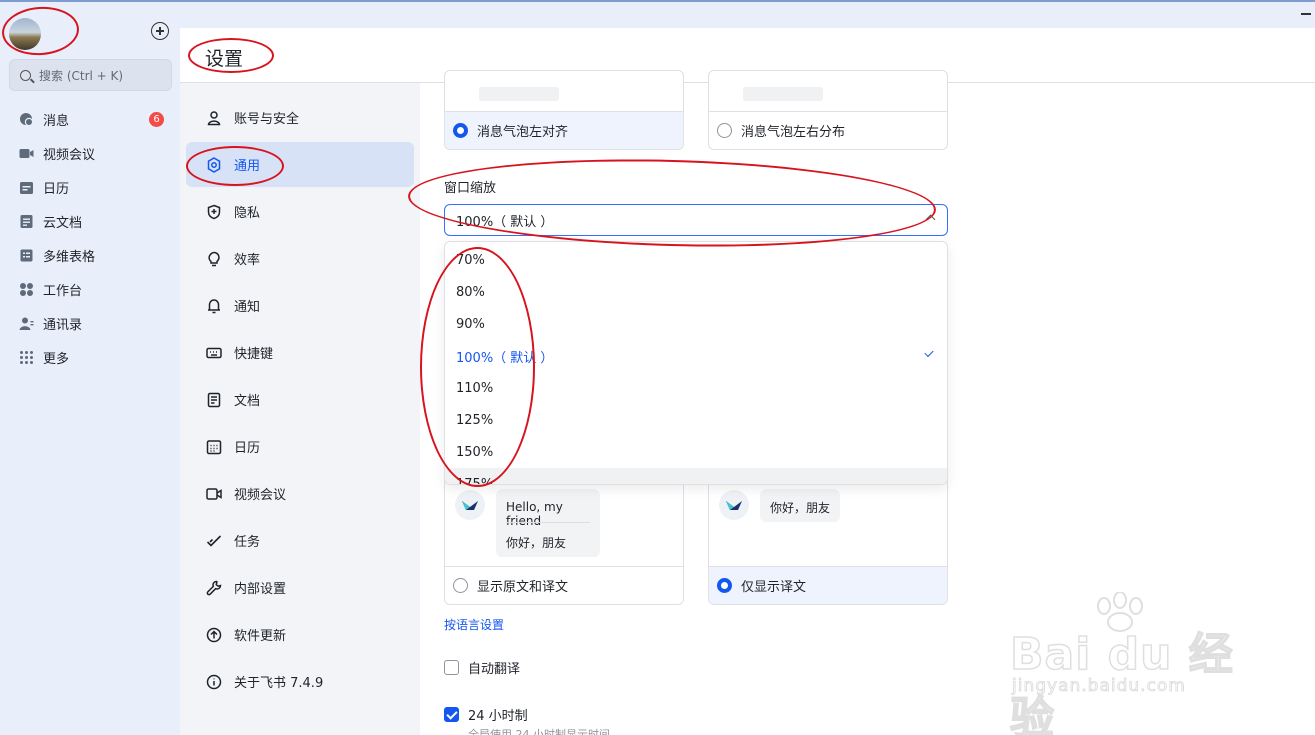 Image resolution: width=1315 pixels, height=735 pixels. I want to click on sidebar-item-label: 通讯录, so click(63, 325).